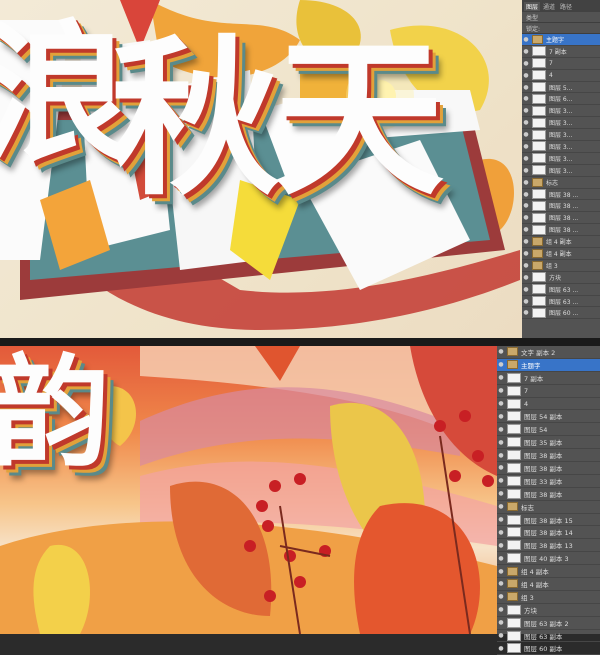  What do you see at coordinates (548, 546) in the screenshot?
I see `layer-row: ● 图层 38 副本 13` at bounding box center [548, 546].